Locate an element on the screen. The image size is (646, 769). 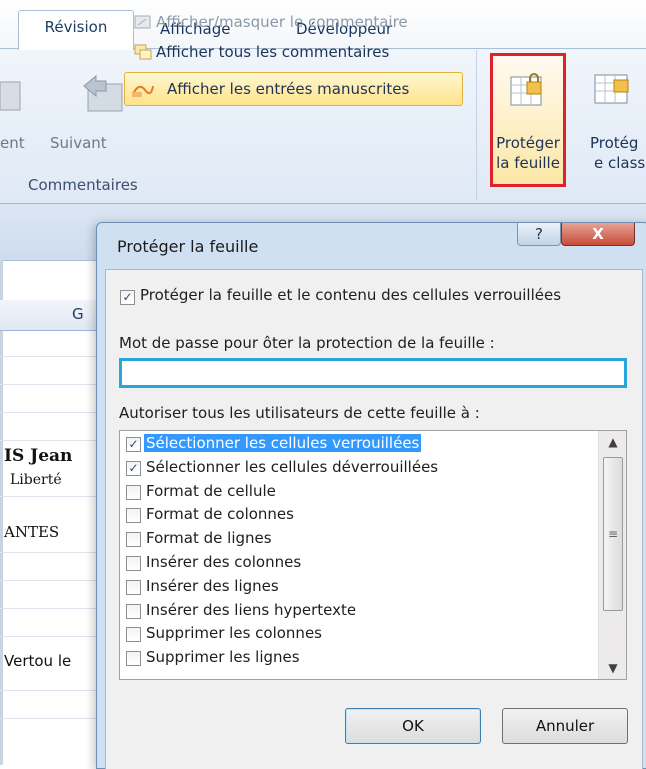
close-button: X is located at coordinates (598, 234).